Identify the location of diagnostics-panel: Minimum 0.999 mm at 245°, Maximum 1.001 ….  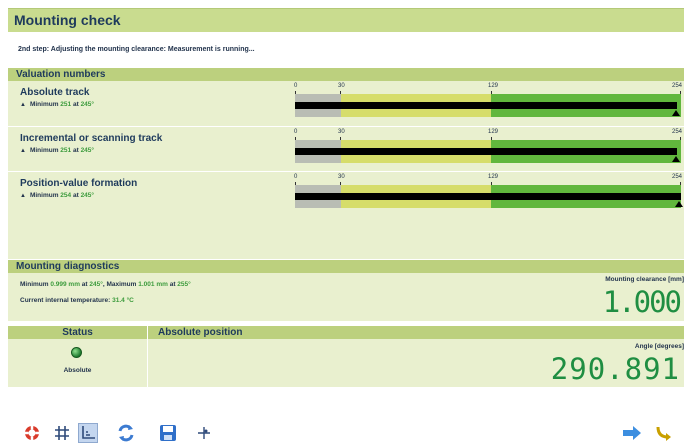
(346, 297).